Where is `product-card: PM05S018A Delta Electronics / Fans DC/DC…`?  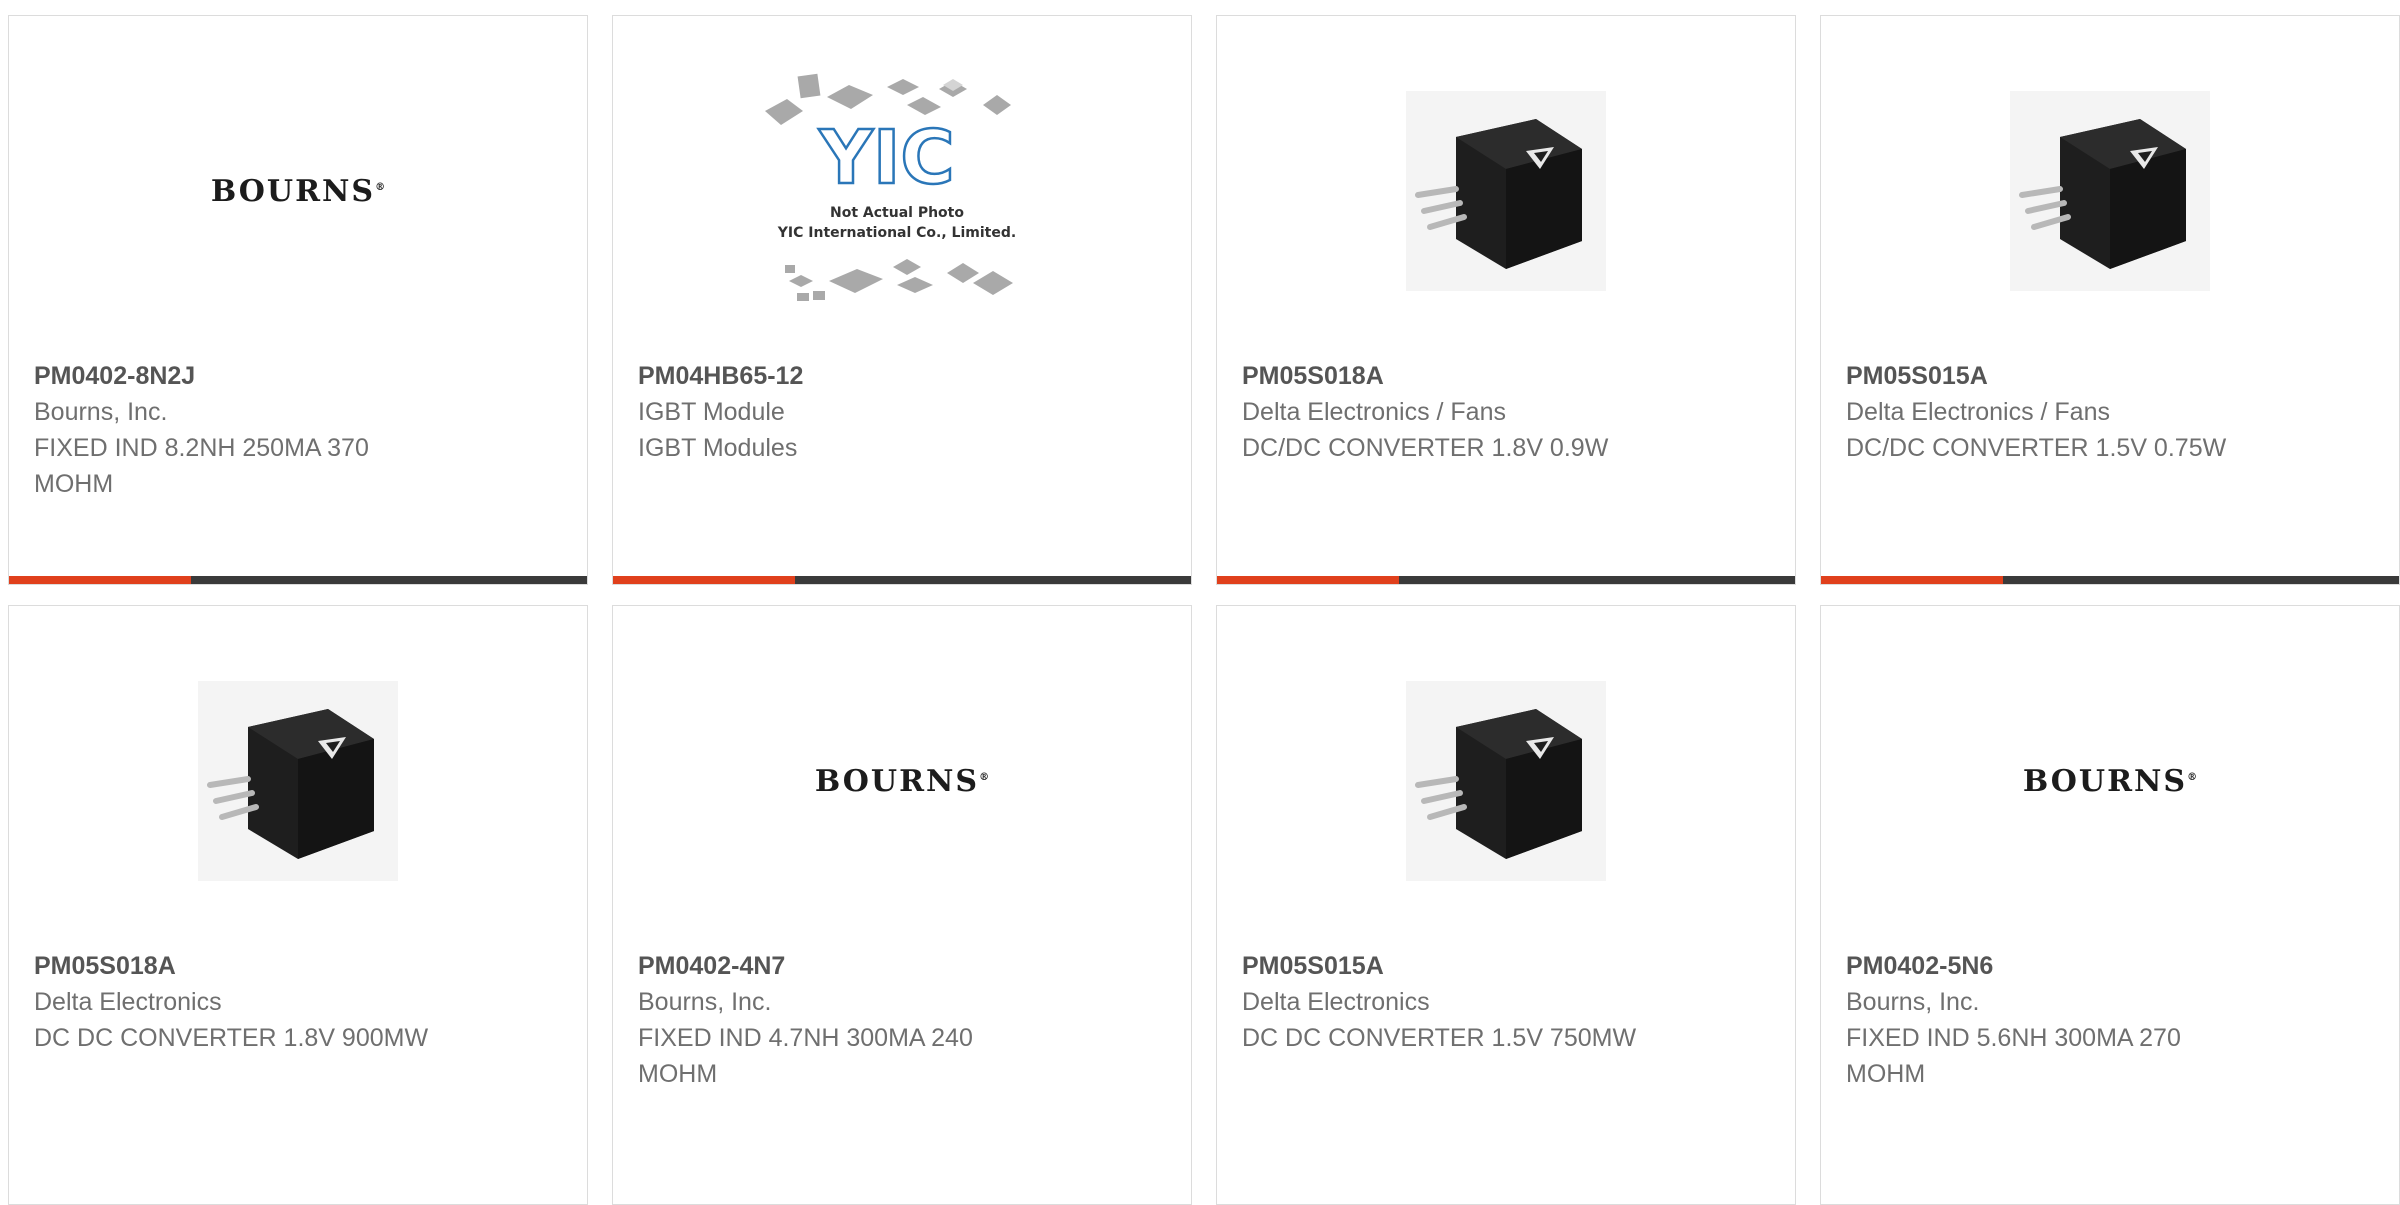
product-card: PM05S018A Delta Electronics / Fans DC/DC… is located at coordinates (1506, 300).